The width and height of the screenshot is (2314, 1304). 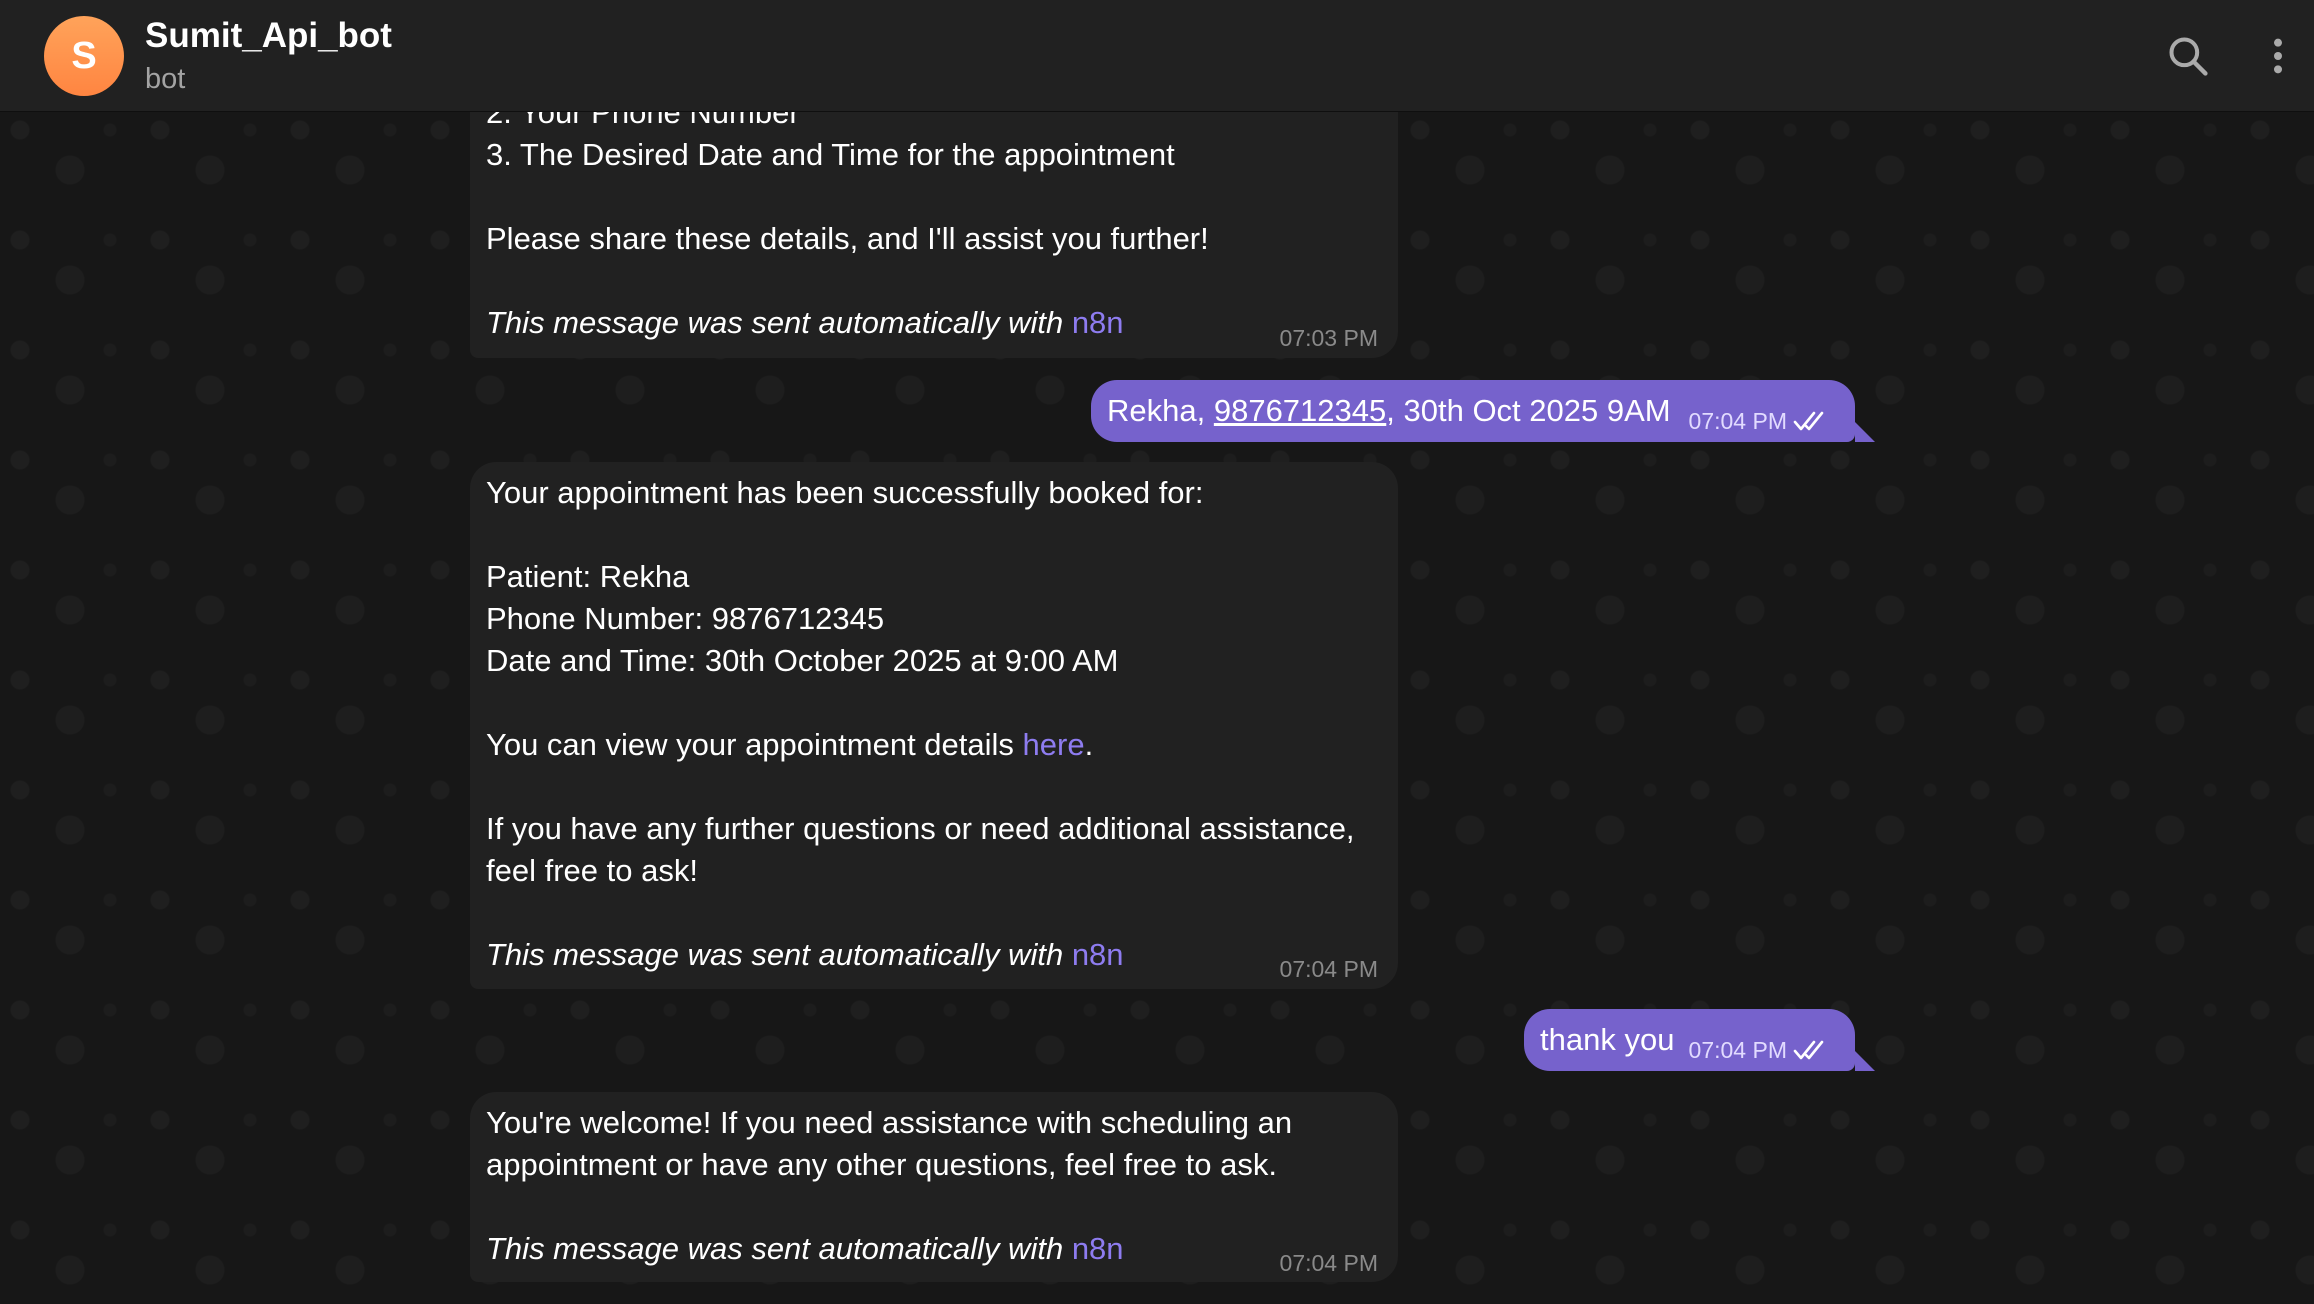 I want to click on chat-header: S Sumit_Api_bot bot, so click(x=1157, y=56).